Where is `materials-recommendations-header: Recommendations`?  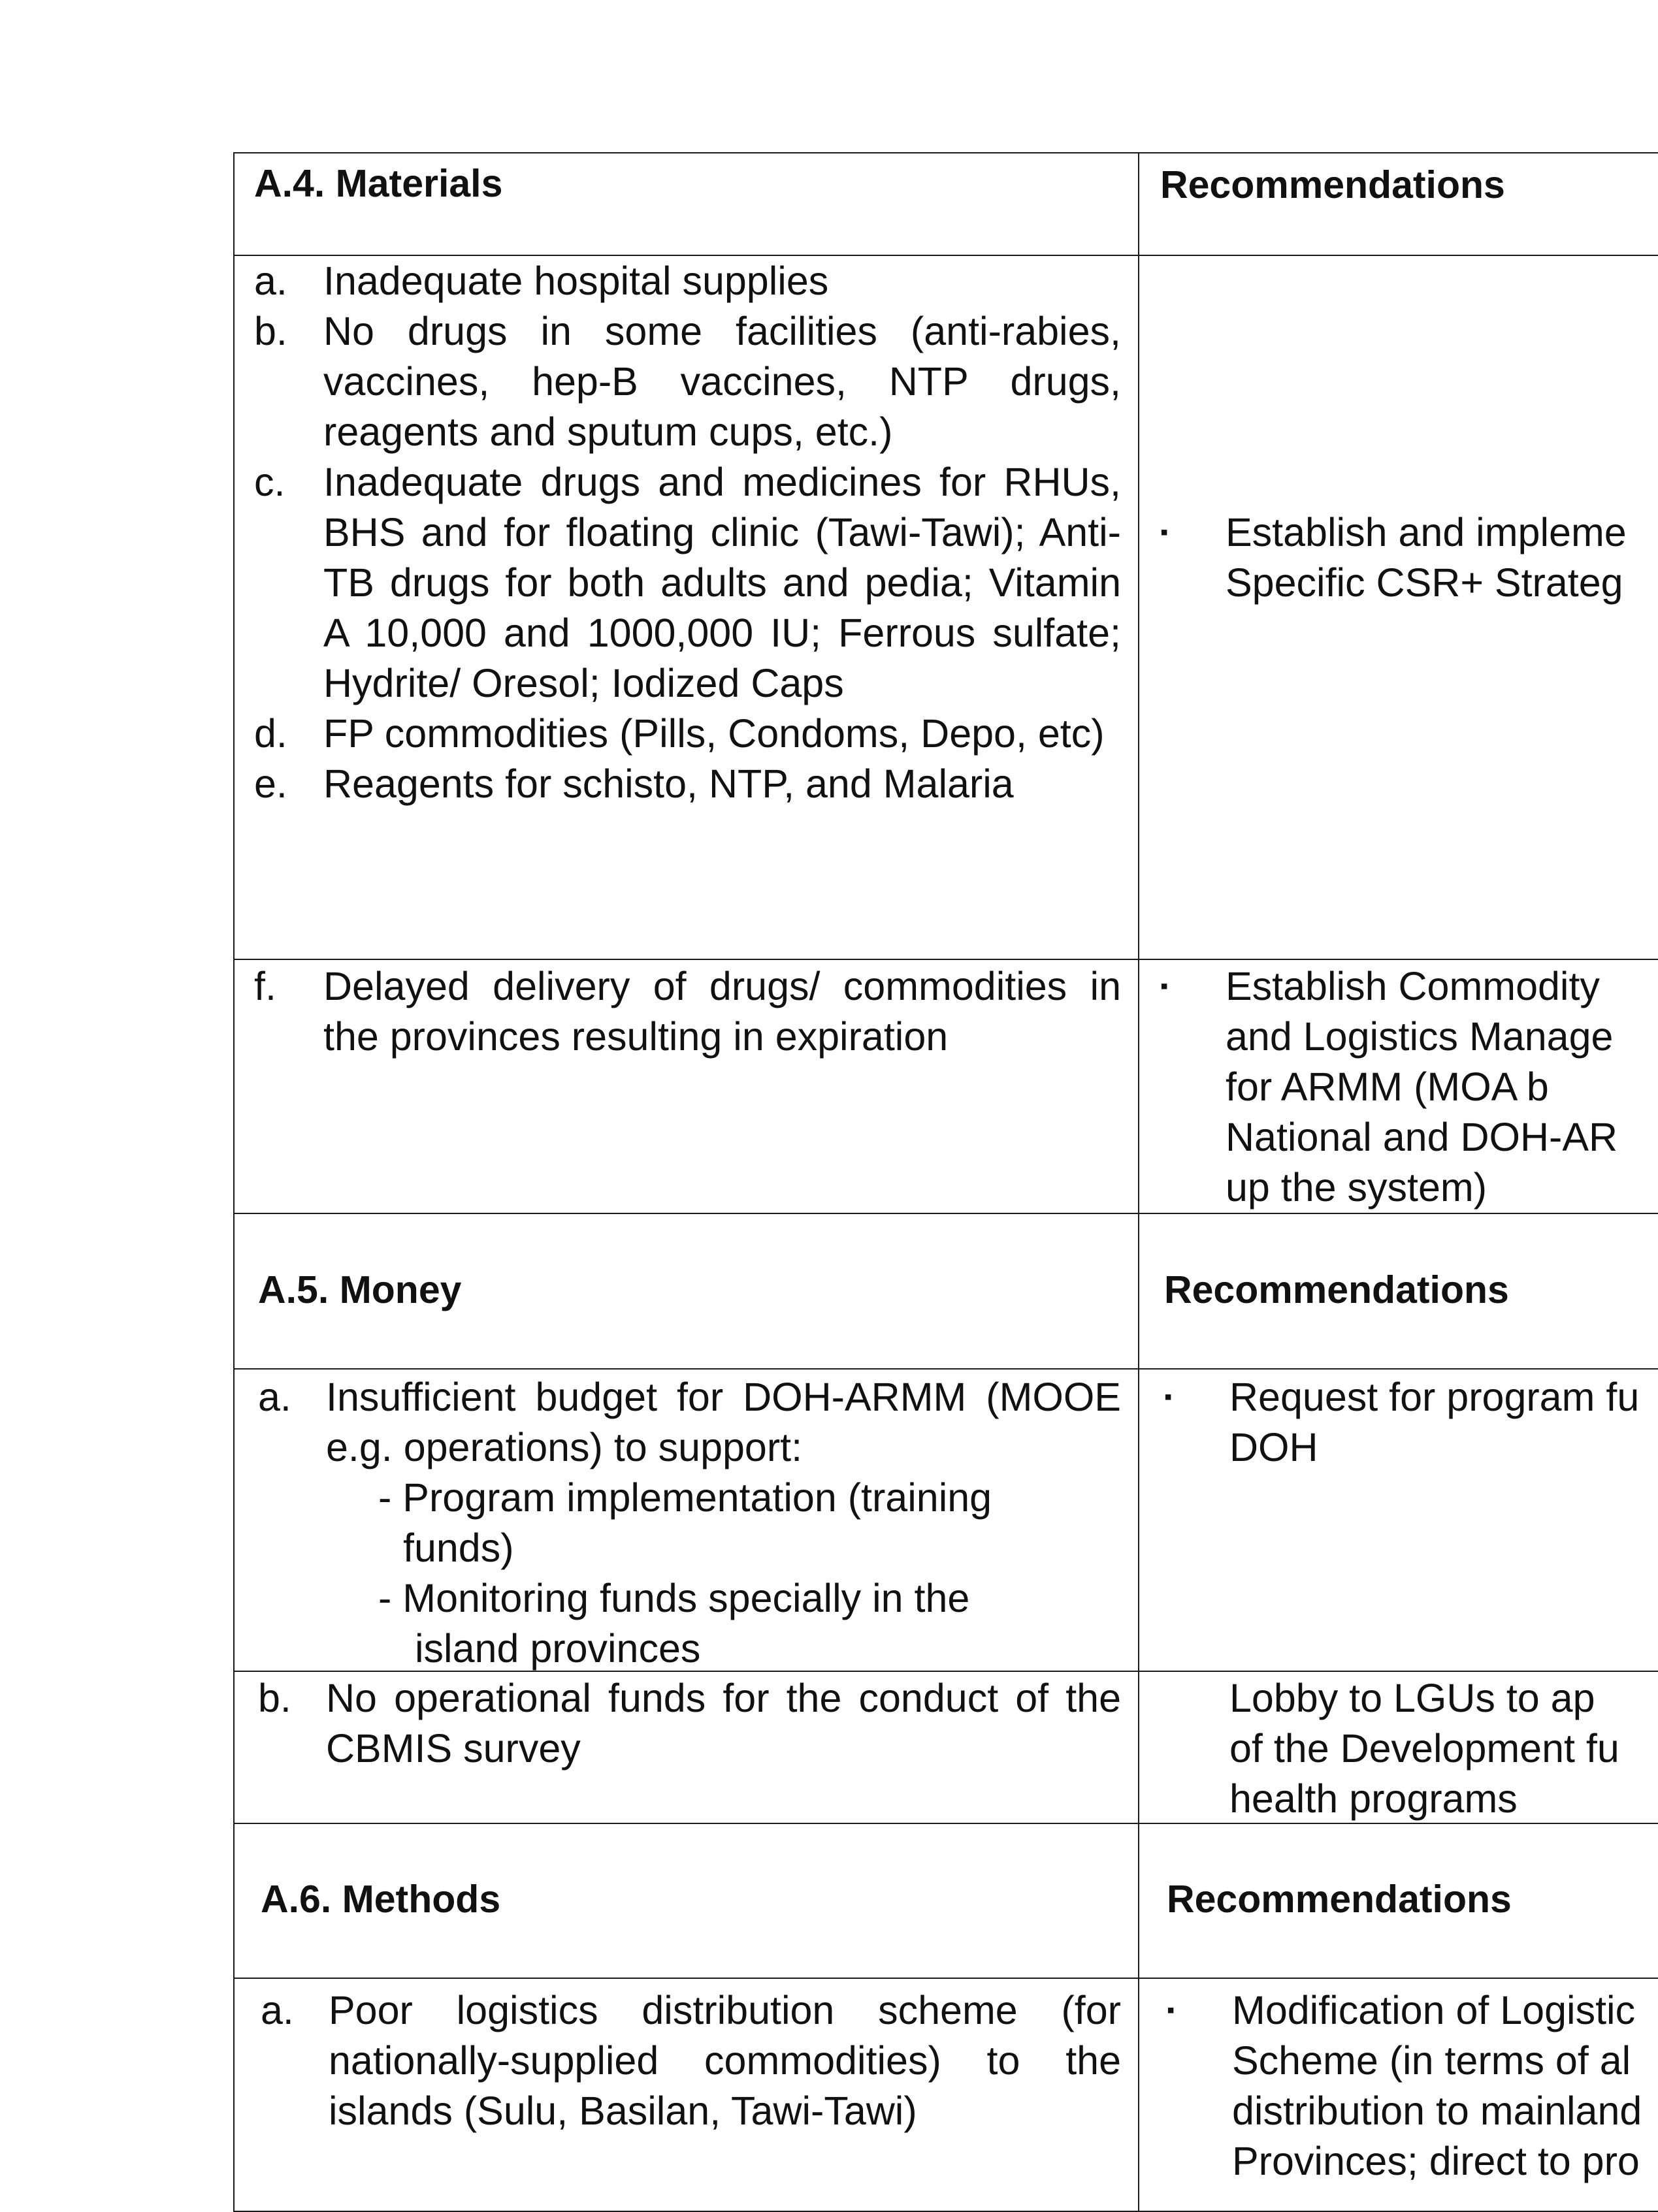 materials-recommendations-header: Recommendations is located at coordinates (1332, 184).